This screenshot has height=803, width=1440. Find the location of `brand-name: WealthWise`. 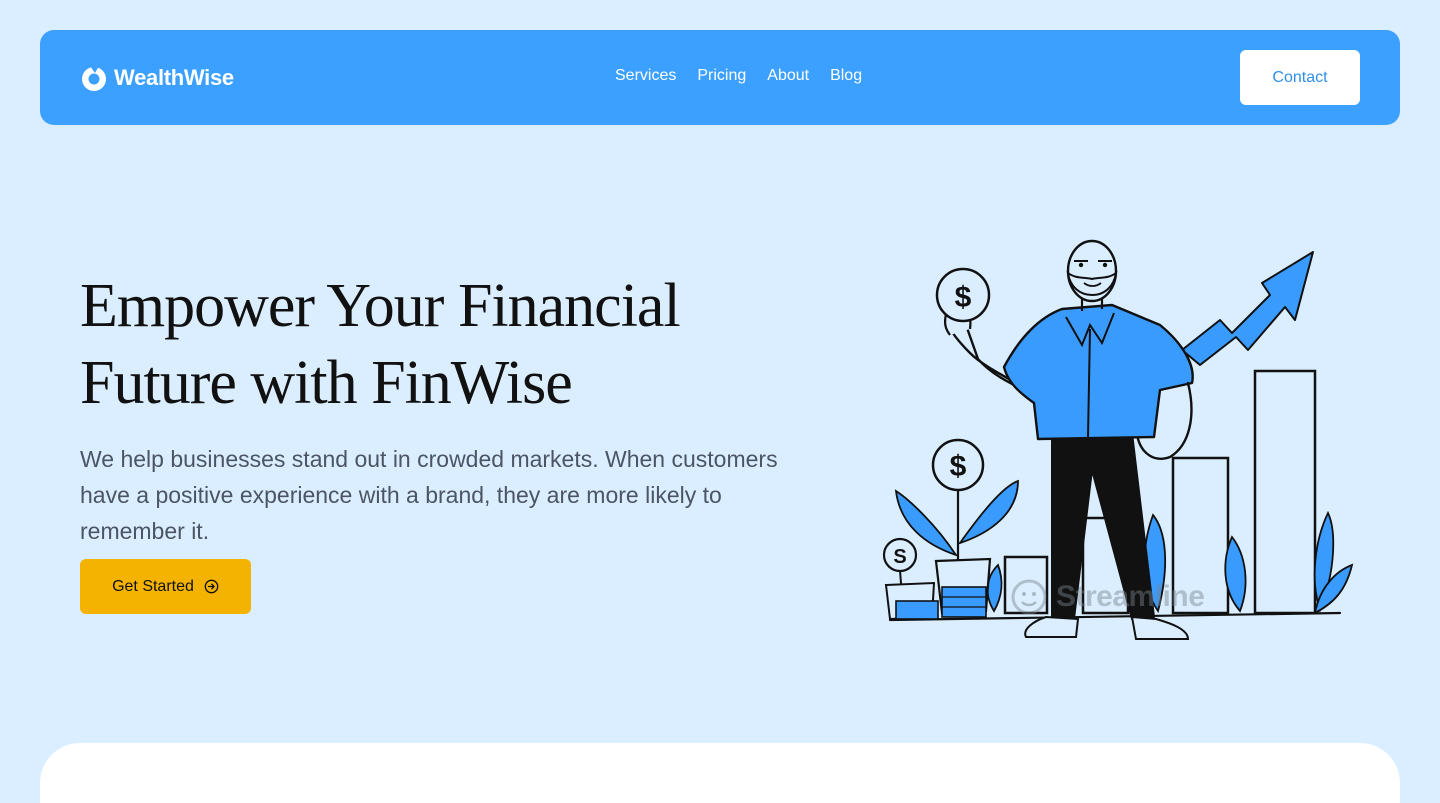

brand-name: WealthWise is located at coordinates (174, 77).